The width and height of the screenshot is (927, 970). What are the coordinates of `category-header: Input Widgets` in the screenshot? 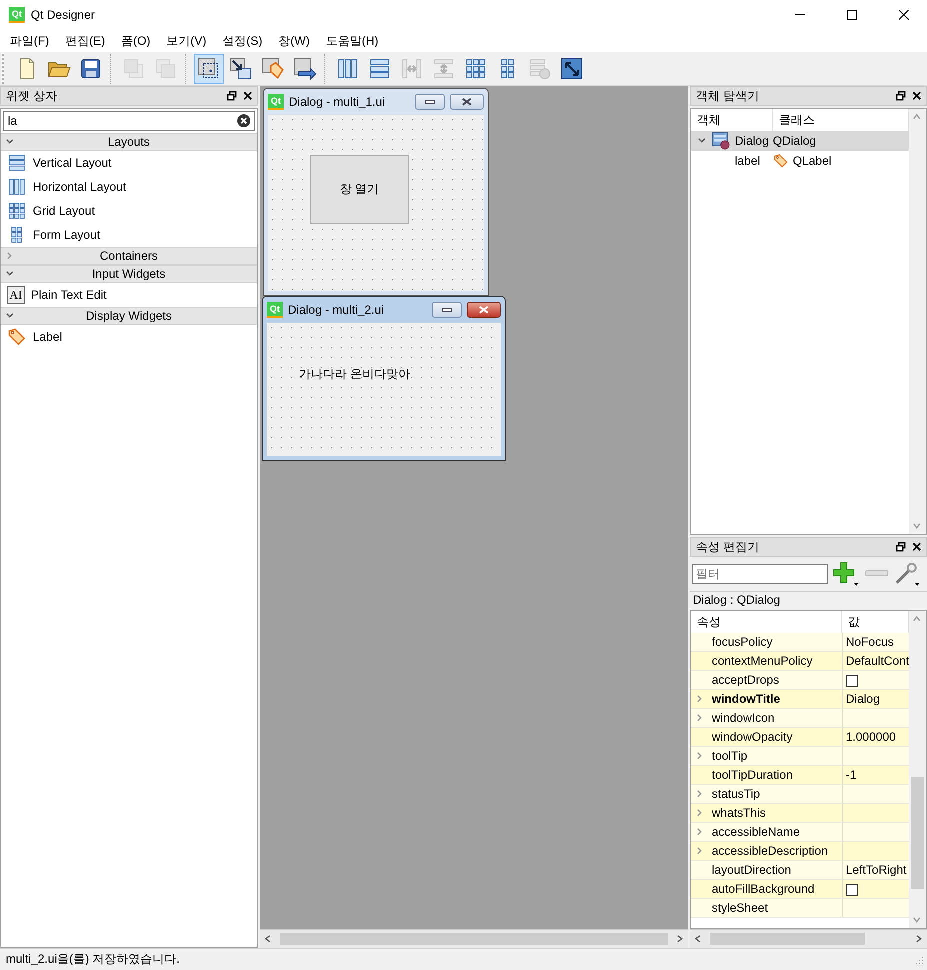 It's located at (129, 274).